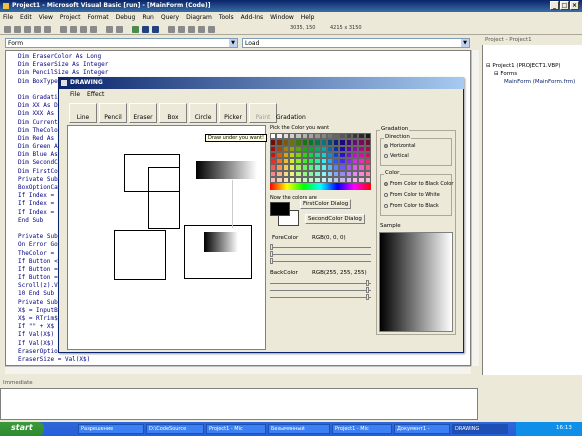 This screenshot has width=582, height=436. What do you see at coordinates (480, 429) in the screenshot?
I see `task-button-active: DRAWING` at bounding box center [480, 429].